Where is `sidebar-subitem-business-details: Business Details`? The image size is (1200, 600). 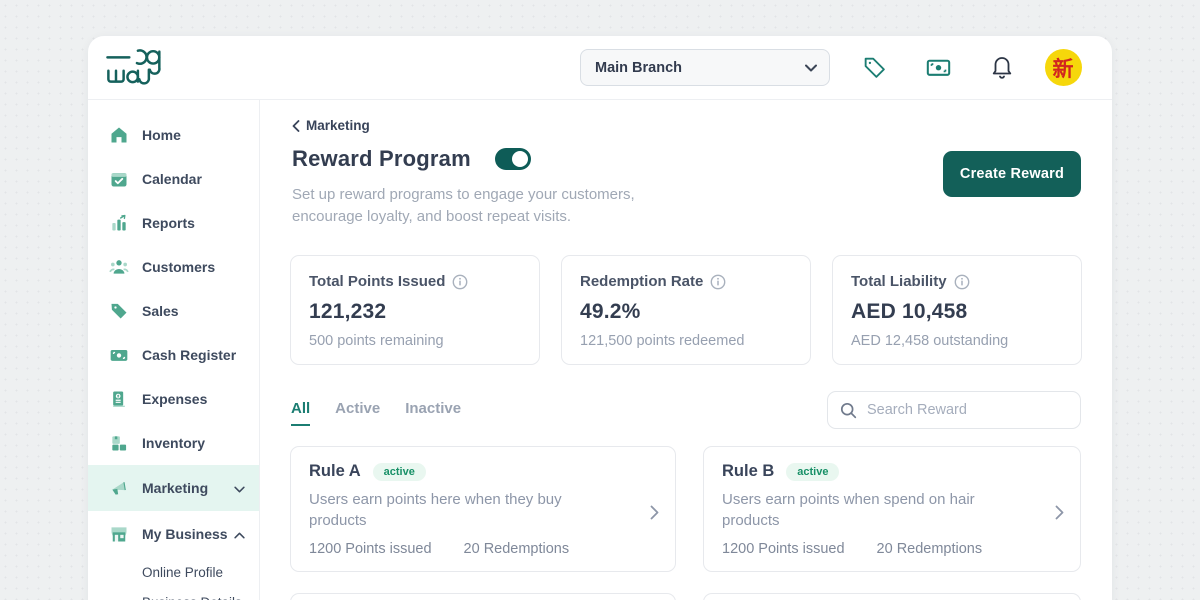 sidebar-subitem-business-details: Business Details is located at coordinates (173, 593).